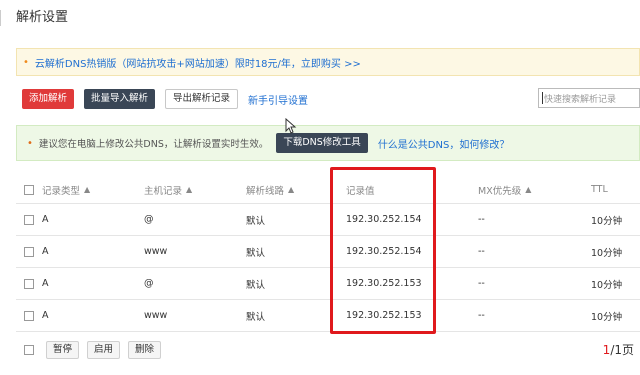 The image size is (640, 375). I want to click on public-dns-help-link: 什么是公共DNS，如何修改？, so click(444, 143).